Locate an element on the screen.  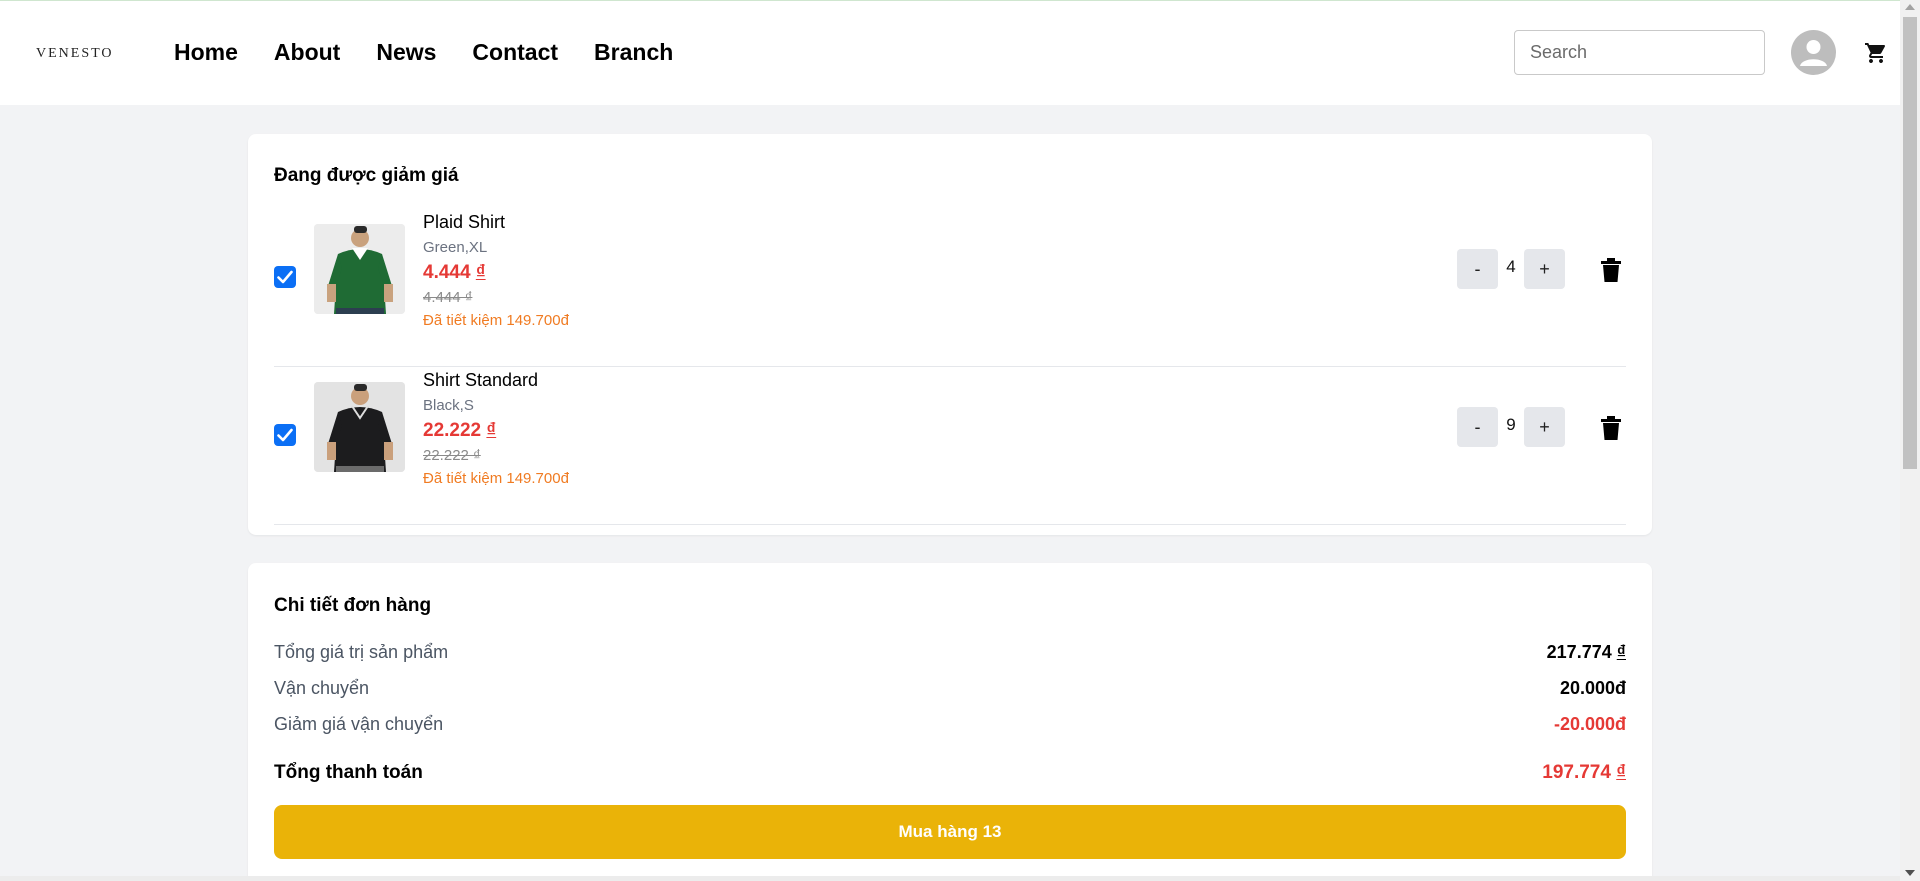
product-price: 4.444 ₫ is located at coordinates (454, 272).